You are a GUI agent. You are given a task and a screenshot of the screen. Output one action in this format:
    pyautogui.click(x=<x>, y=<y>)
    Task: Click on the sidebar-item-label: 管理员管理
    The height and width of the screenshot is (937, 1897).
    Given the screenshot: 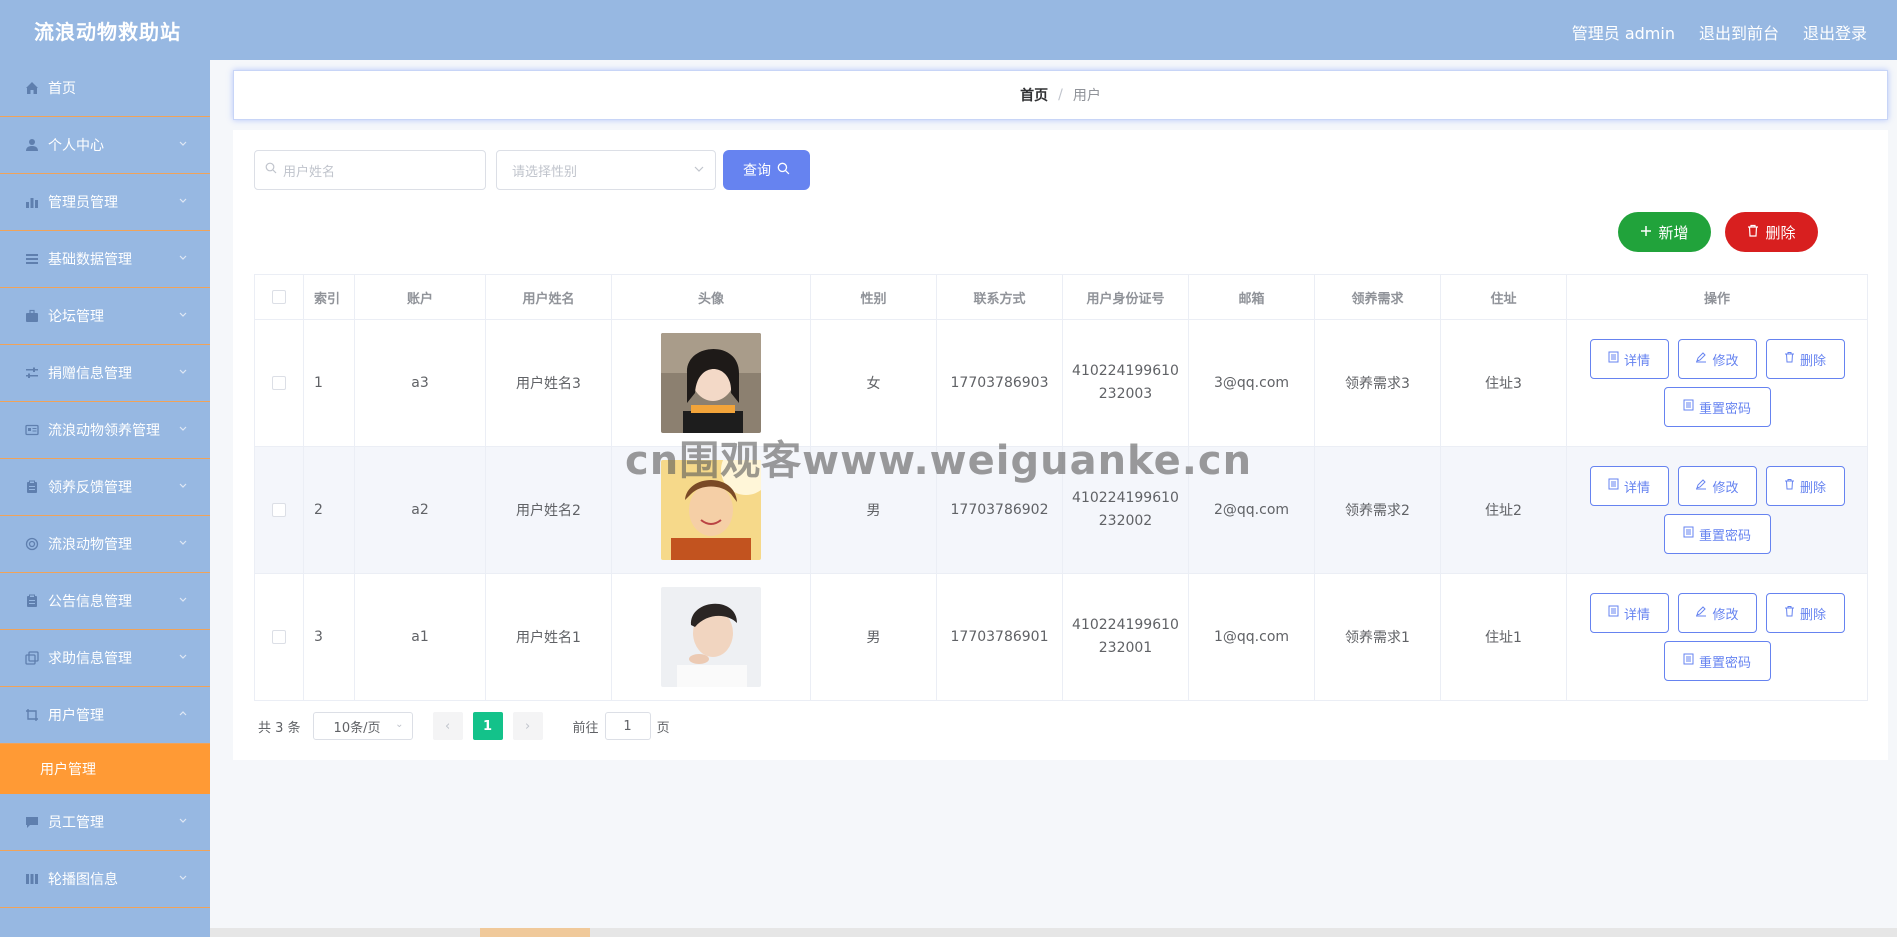 What is the action you would take?
    pyautogui.click(x=83, y=203)
    